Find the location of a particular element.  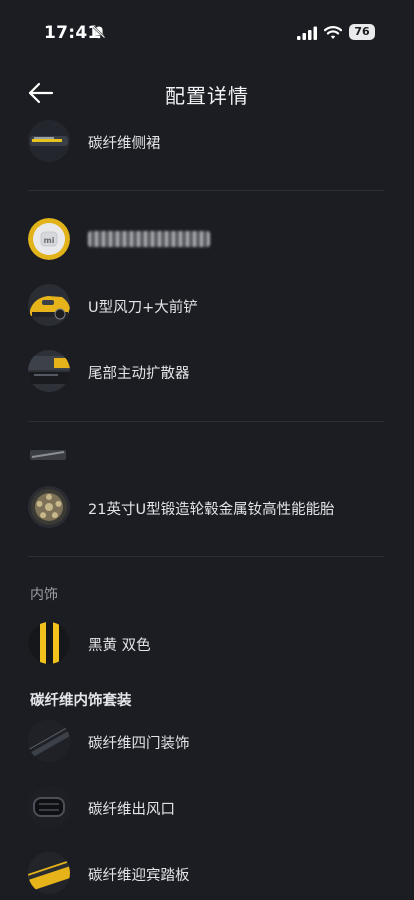

page-title: 配置详情 is located at coordinates (207, 96).